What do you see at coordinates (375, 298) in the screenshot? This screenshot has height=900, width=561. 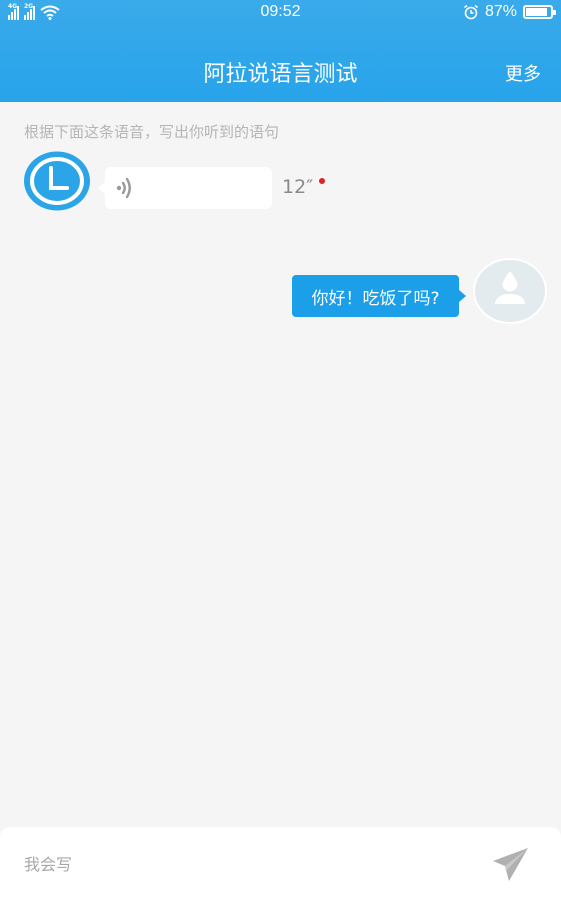 I see `user-message-text: 你好！吃饭了吗?` at bounding box center [375, 298].